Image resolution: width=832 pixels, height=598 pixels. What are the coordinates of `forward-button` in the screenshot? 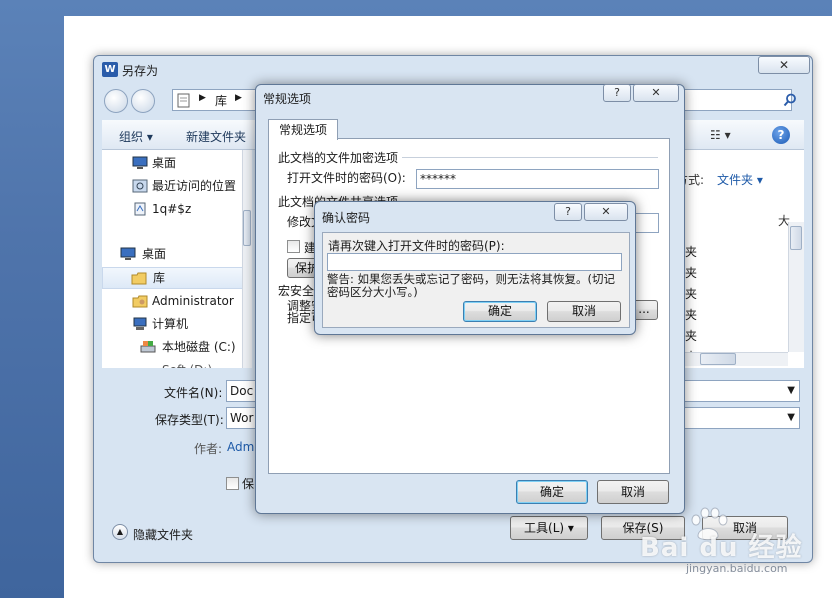 It's located at (143, 101).